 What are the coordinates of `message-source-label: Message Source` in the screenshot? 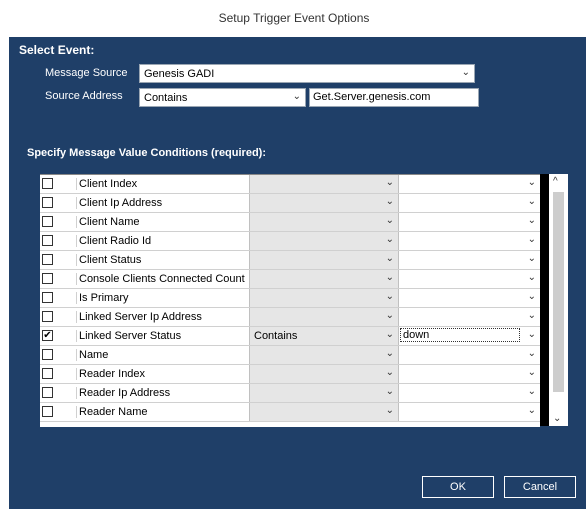 It's located at (86, 73).